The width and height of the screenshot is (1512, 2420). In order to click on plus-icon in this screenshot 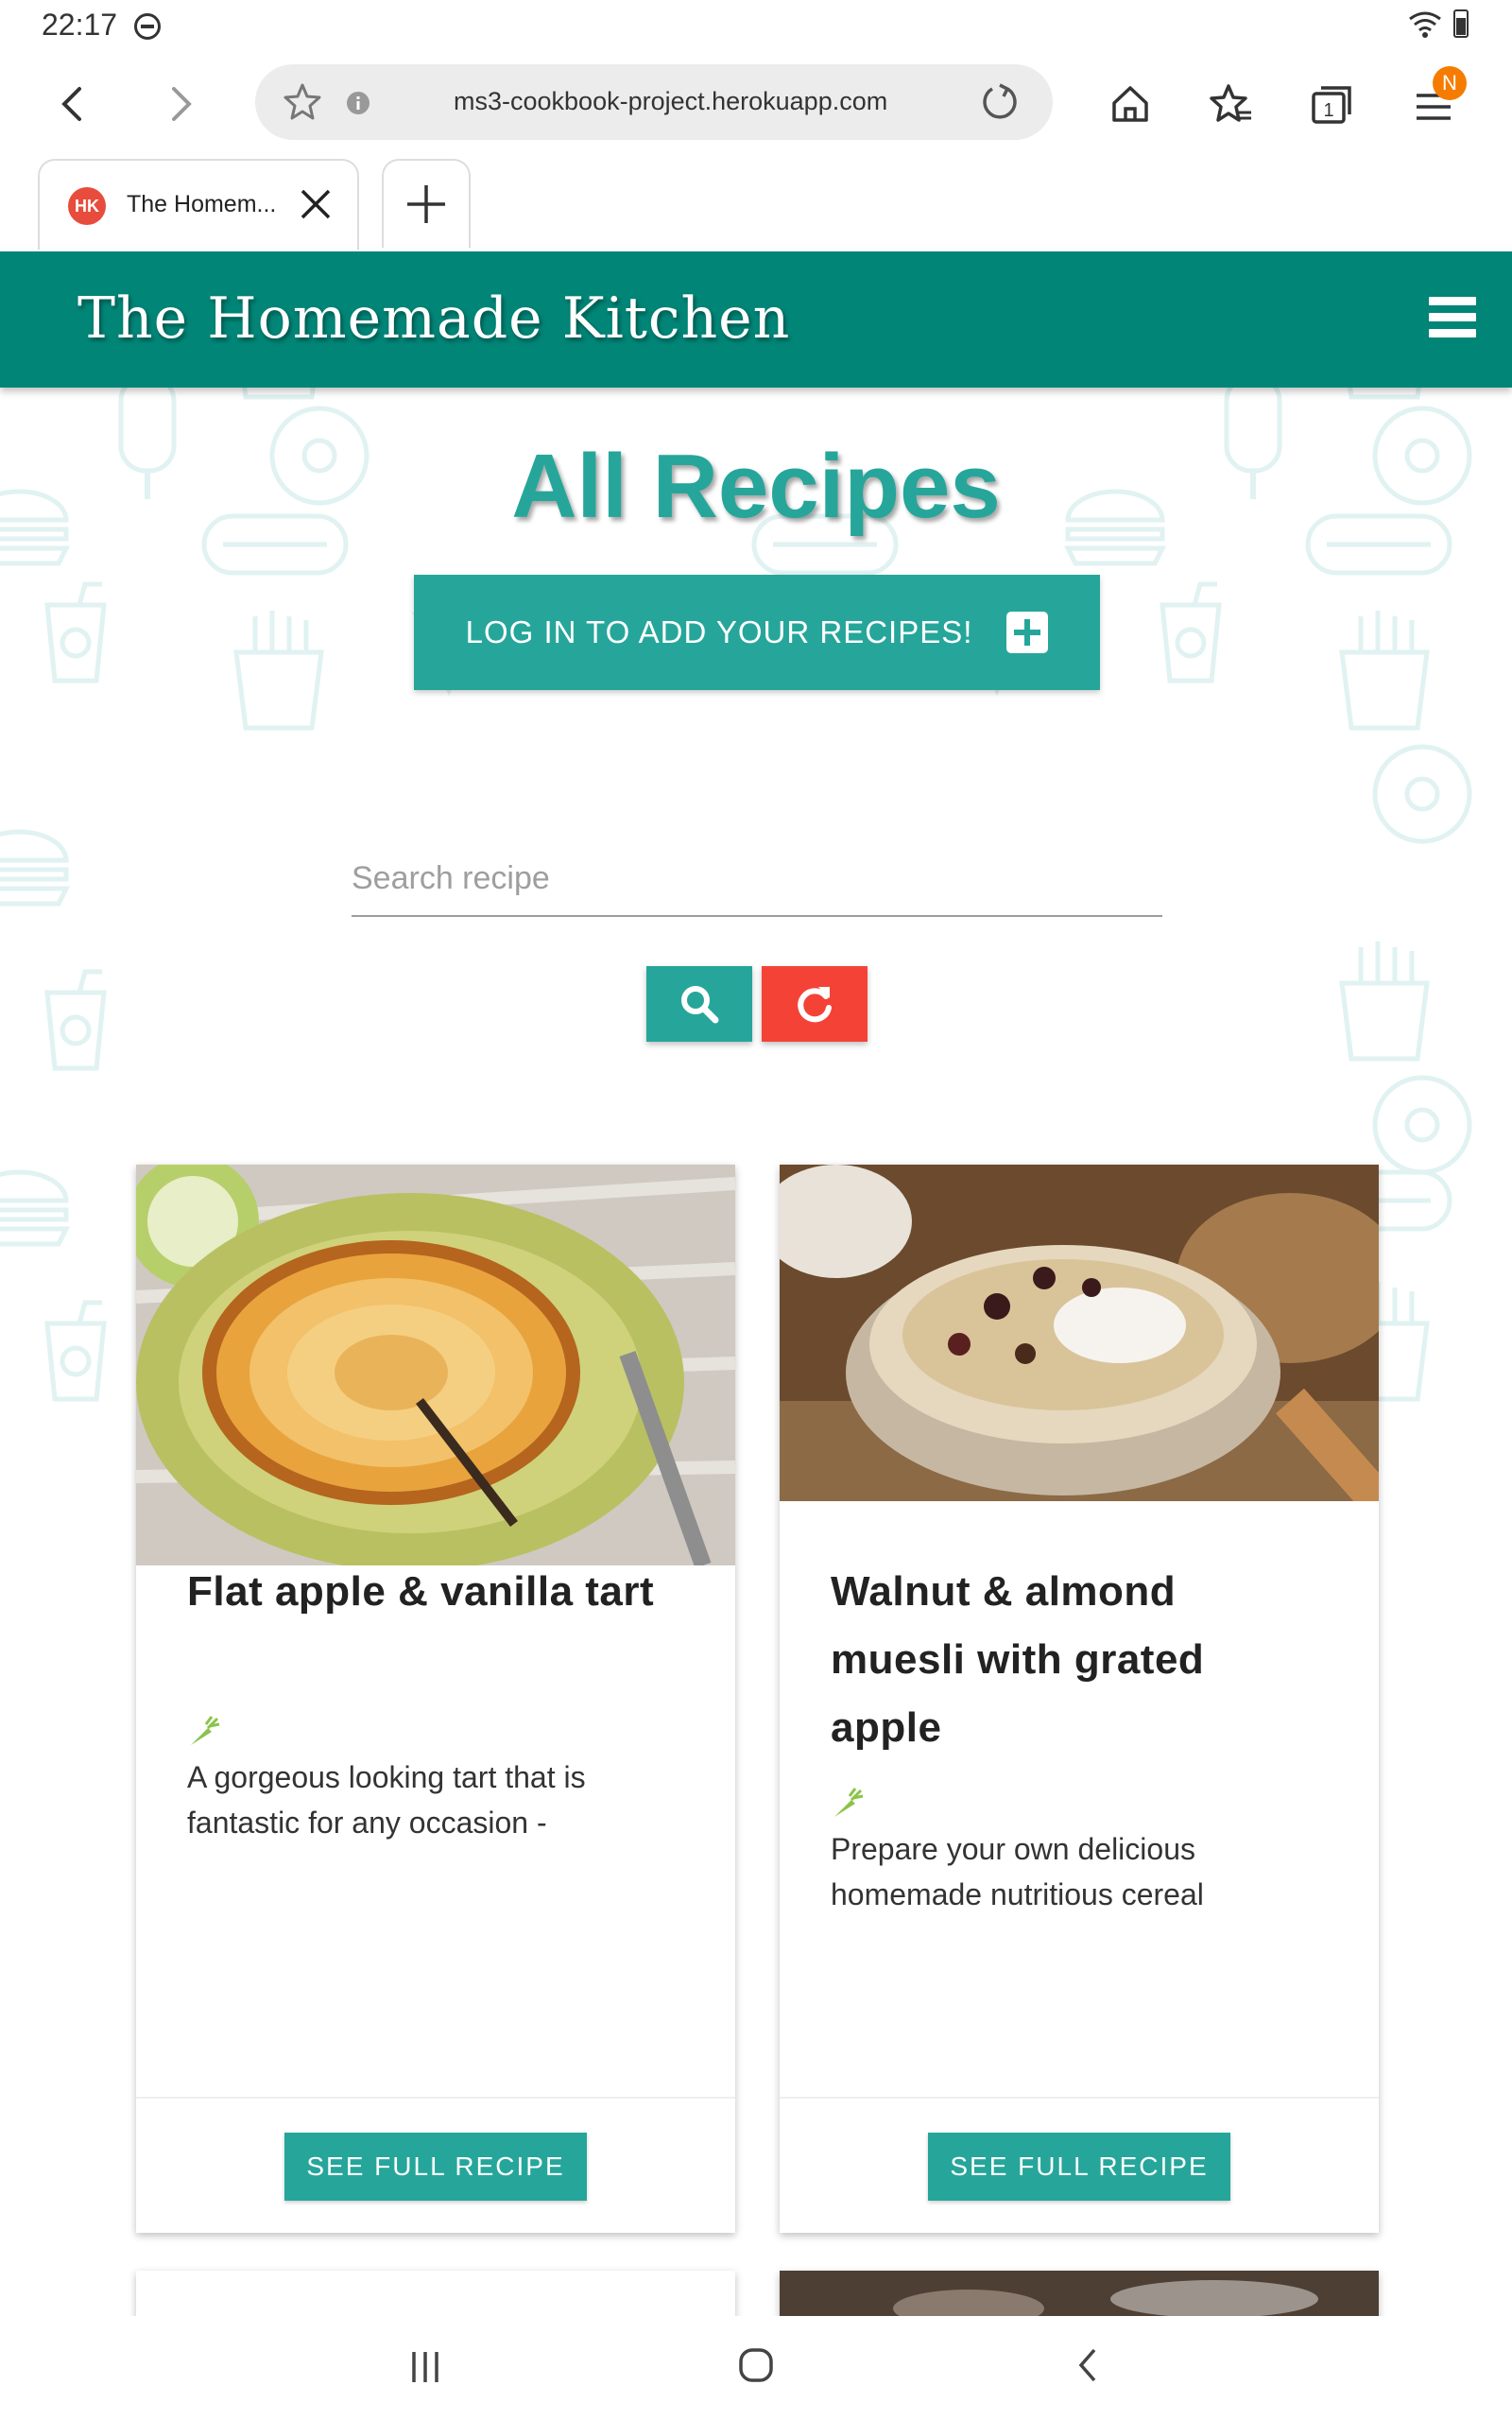, I will do `click(426, 204)`.